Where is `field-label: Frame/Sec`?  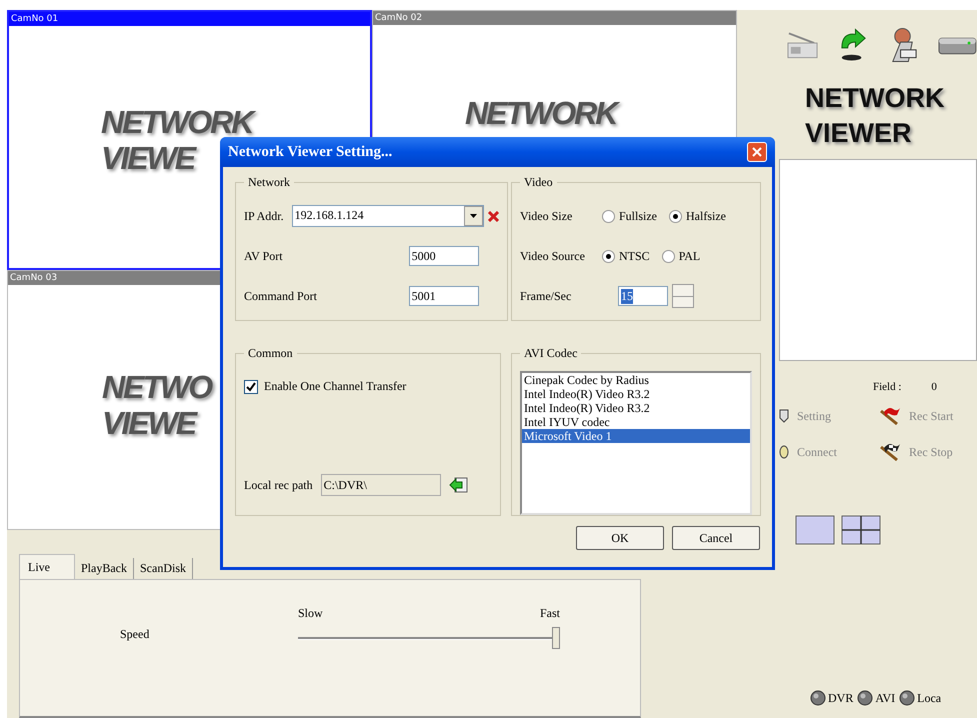 field-label: Frame/Sec is located at coordinates (546, 296).